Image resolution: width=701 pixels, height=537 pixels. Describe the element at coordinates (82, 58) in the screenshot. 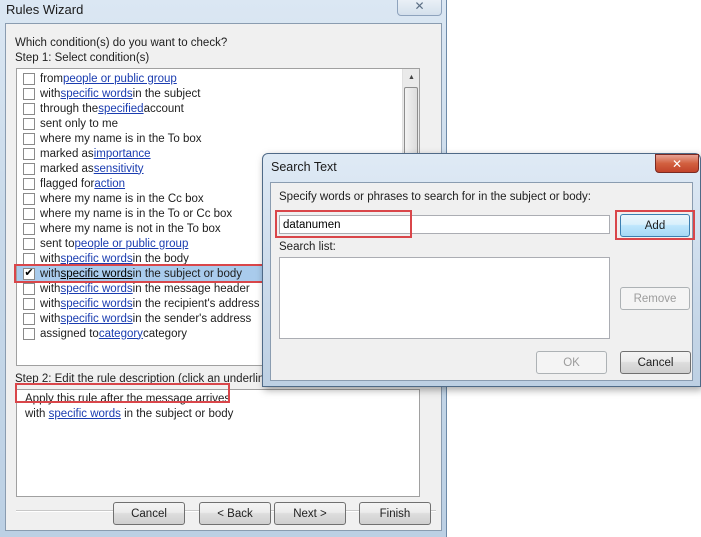

I see `step1-label: Step 1: Select condition(s)` at that location.